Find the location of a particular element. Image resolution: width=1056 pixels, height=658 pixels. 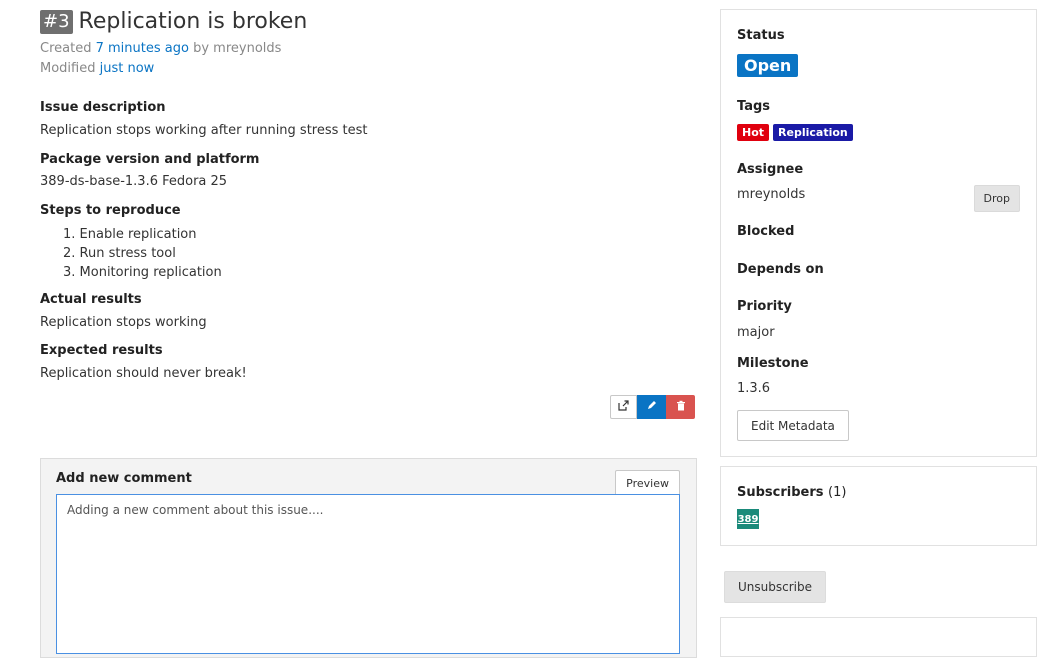

milestone-value: 1.3.6 is located at coordinates (754, 388).